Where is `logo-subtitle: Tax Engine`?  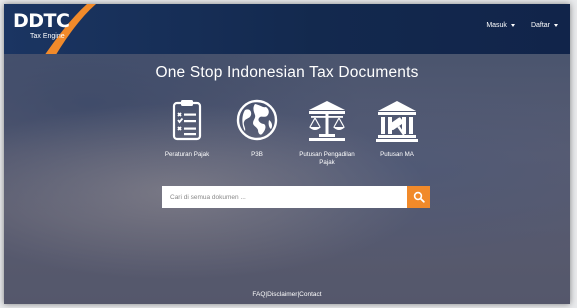
logo-subtitle: Tax Engine is located at coordinates (47, 36).